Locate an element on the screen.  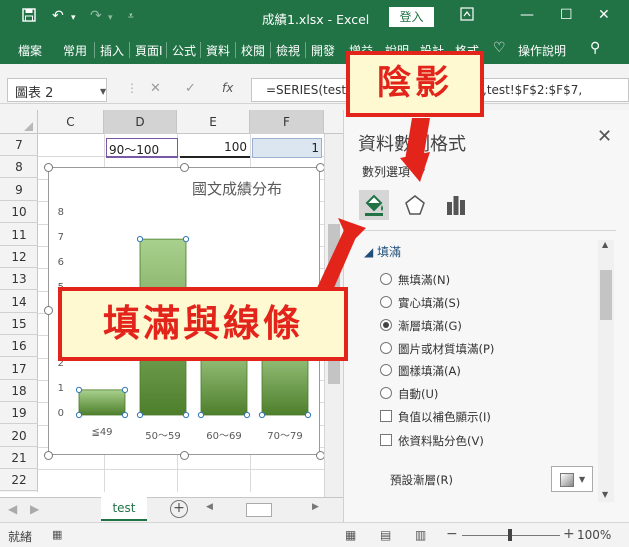
radio-gradient-fill is located at coordinates (386, 325).